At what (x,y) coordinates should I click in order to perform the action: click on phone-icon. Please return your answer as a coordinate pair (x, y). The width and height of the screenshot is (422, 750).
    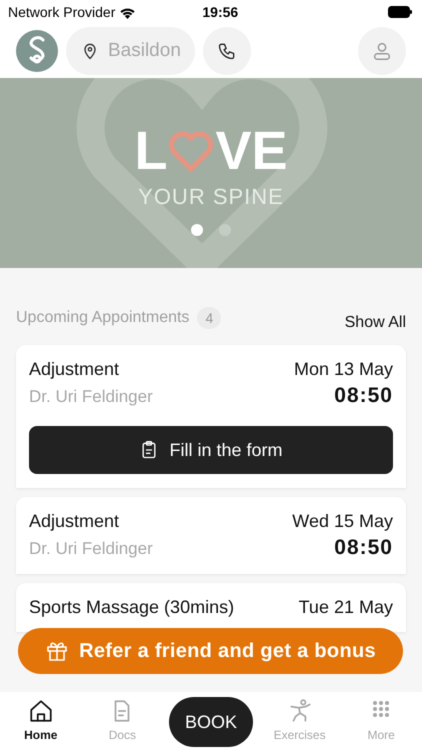
    Looking at the image, I should click on (226, 51).